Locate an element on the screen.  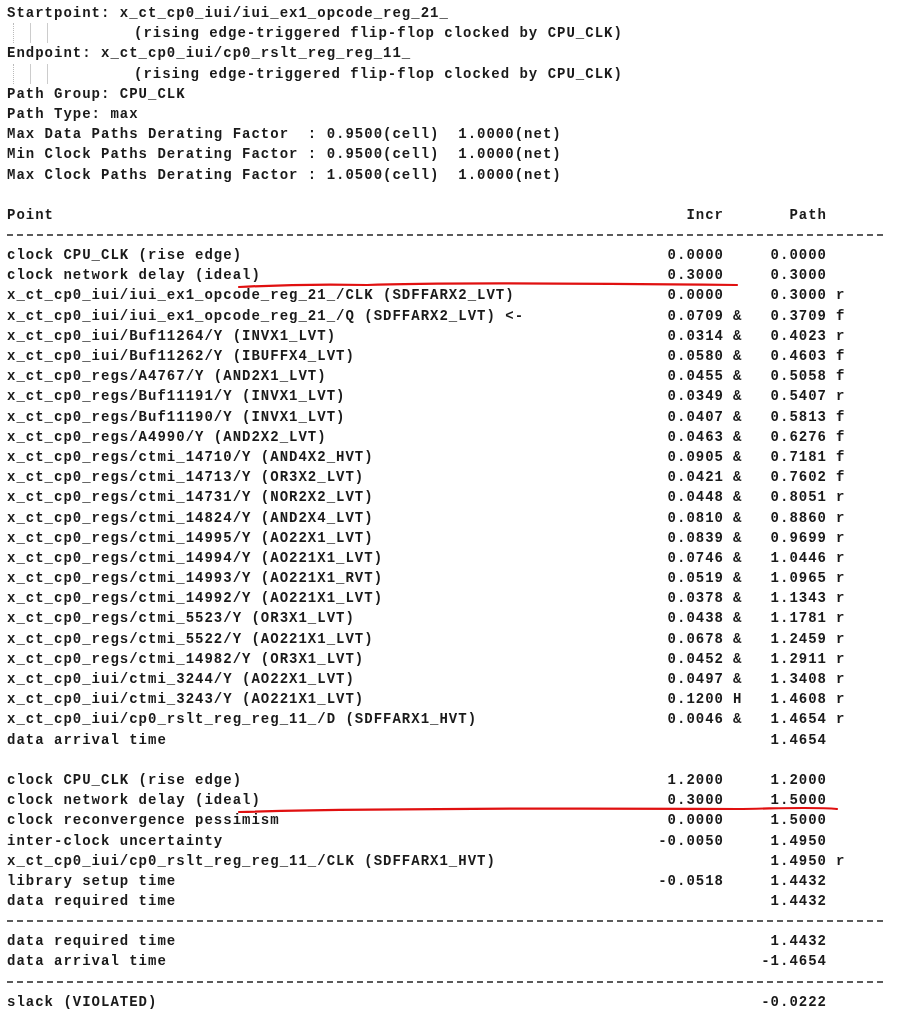
report-line: Path Group: CPU_CLK is located at coordinates (96, 94).